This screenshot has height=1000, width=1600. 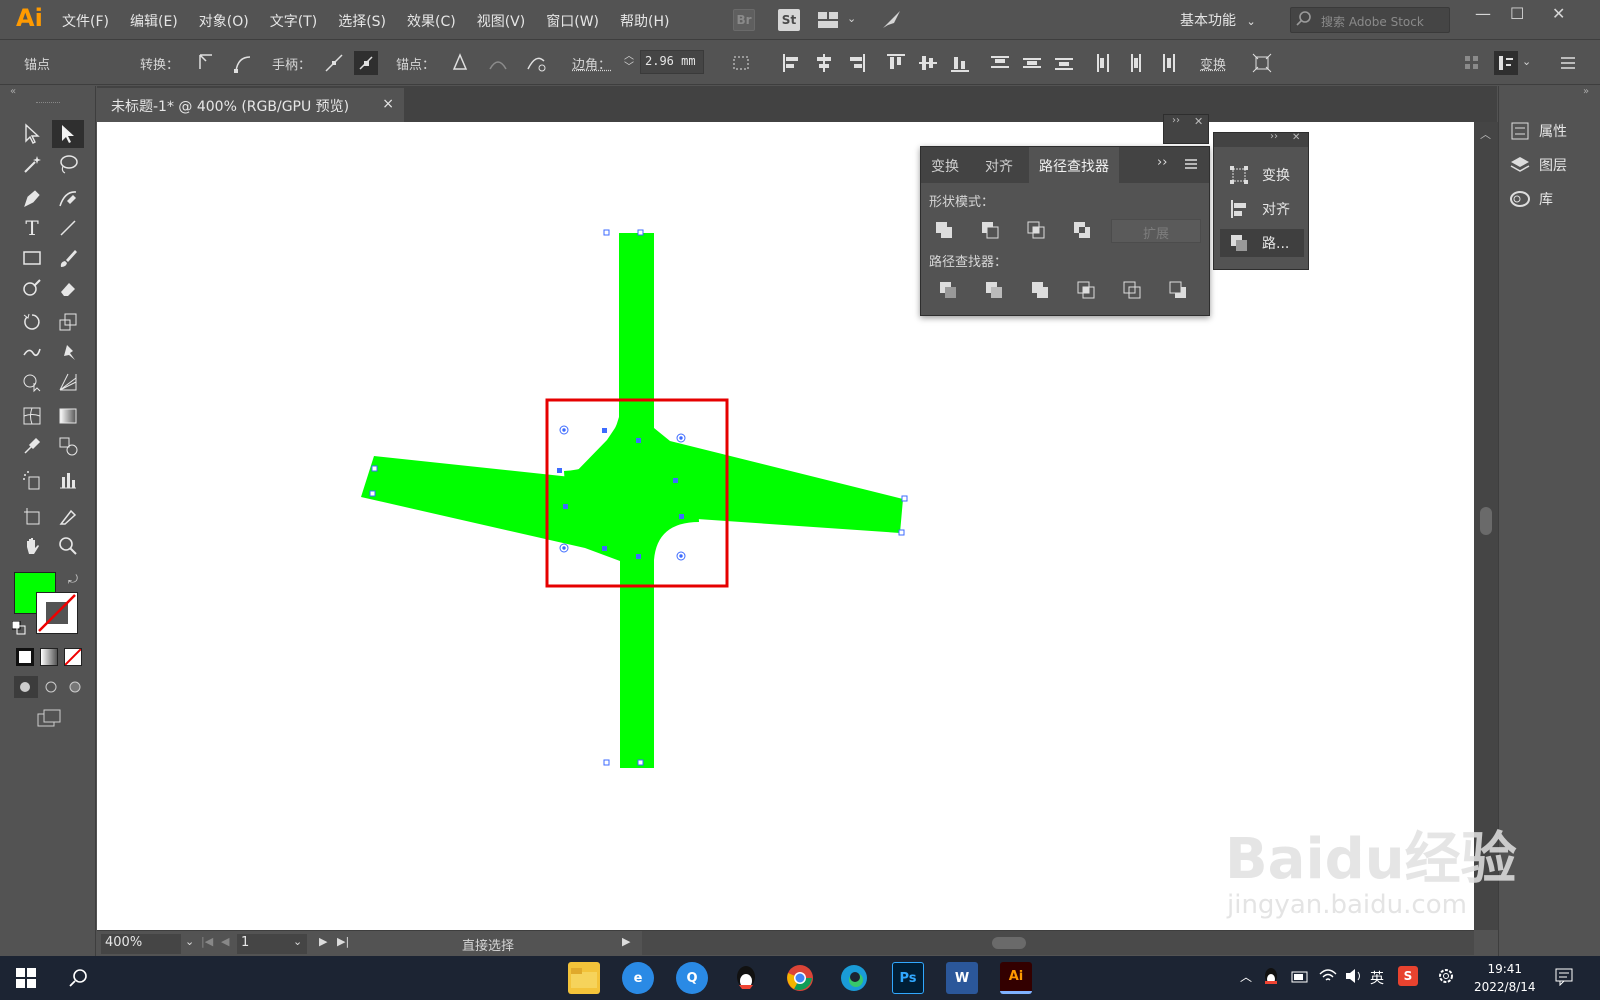 What do you see at coordinates (851, 18) in the screenshot?
I see `chevron-down-icon: ⌄` at bounding box center [851, 18].